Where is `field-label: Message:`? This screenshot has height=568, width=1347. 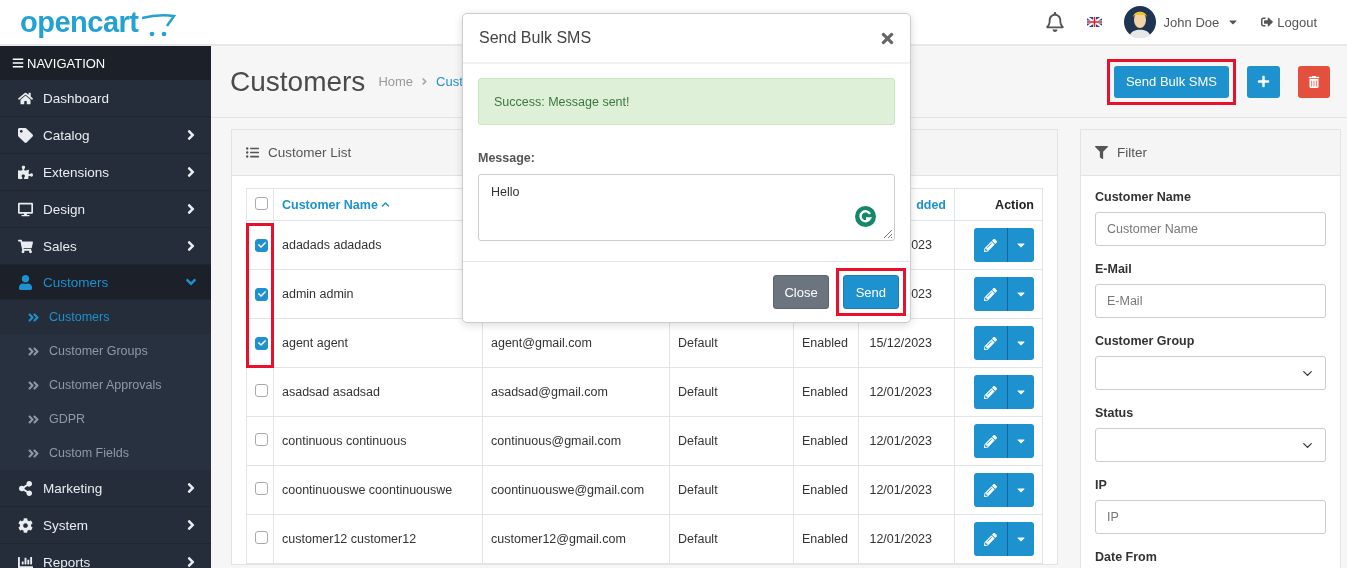
field-label: Message: is located at coordinates (507, 158).